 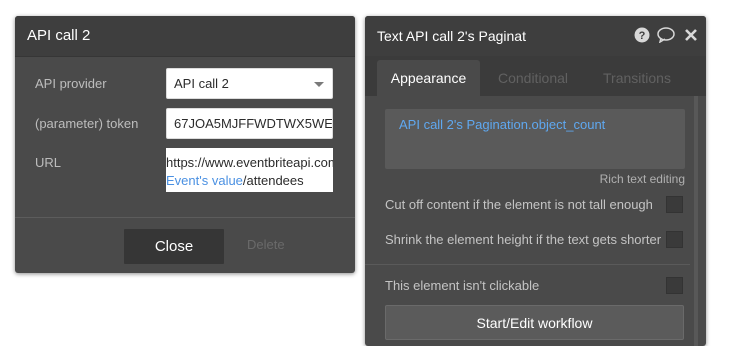 I want to click on scrollbar, so click(x=696, y=221).